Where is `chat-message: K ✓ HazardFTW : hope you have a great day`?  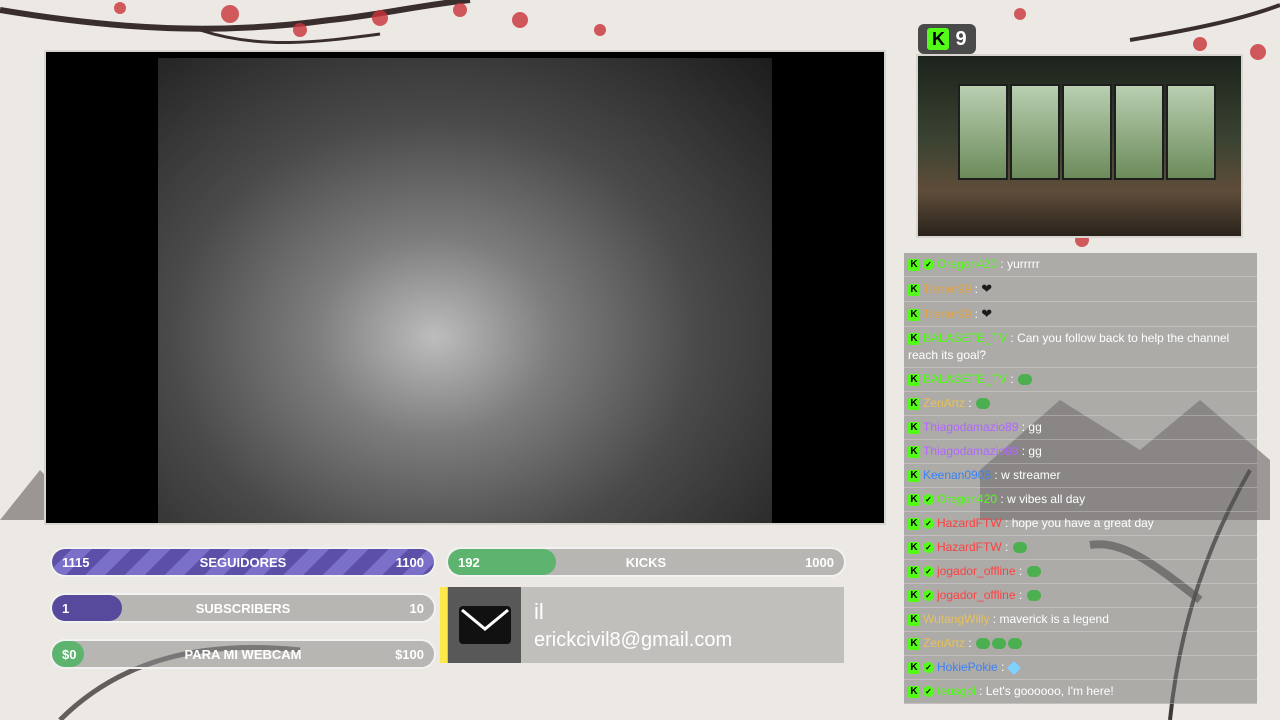 chat-message: K ✓ HazardFTW : hope you have a great day is located at coordinates (1080, 524).